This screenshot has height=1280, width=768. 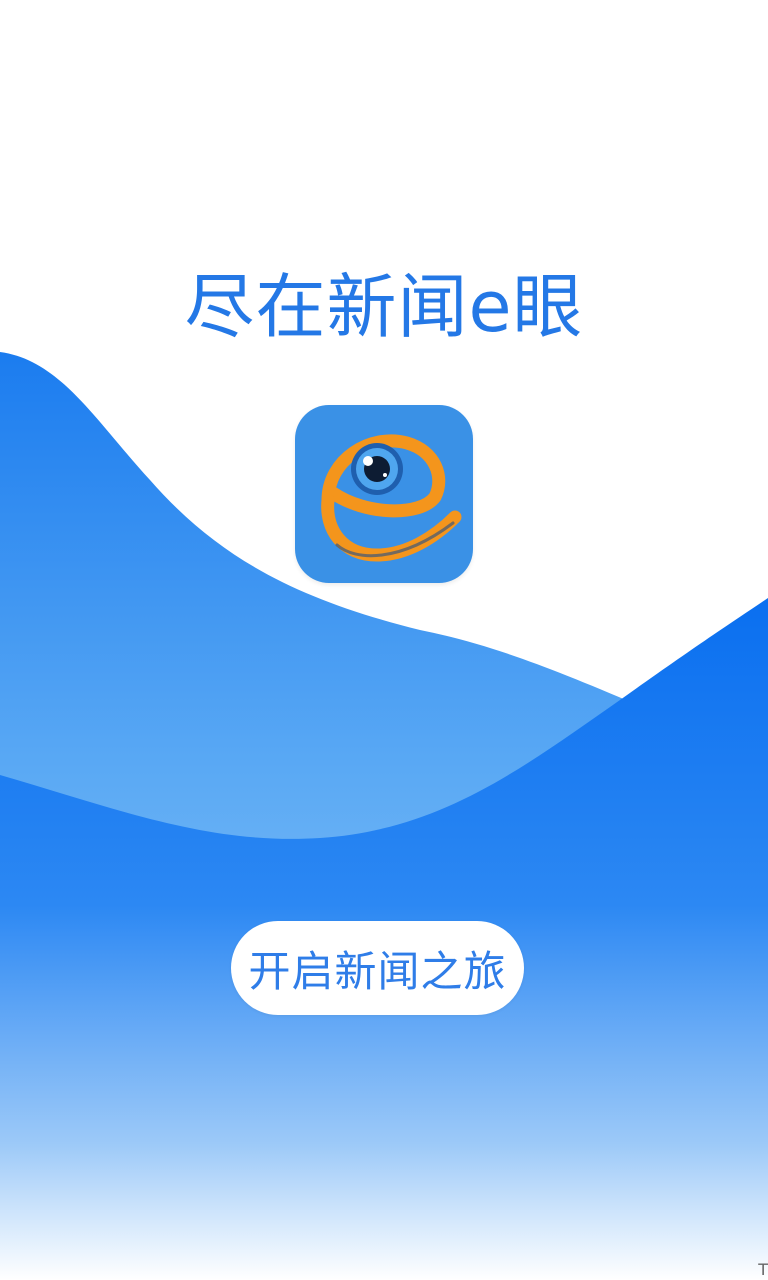 What do you see at coordinates (377, 968) in the screenshot?
I see `start-news-journey-button: 开启新闻之旅` at bounding box center [377, 968].